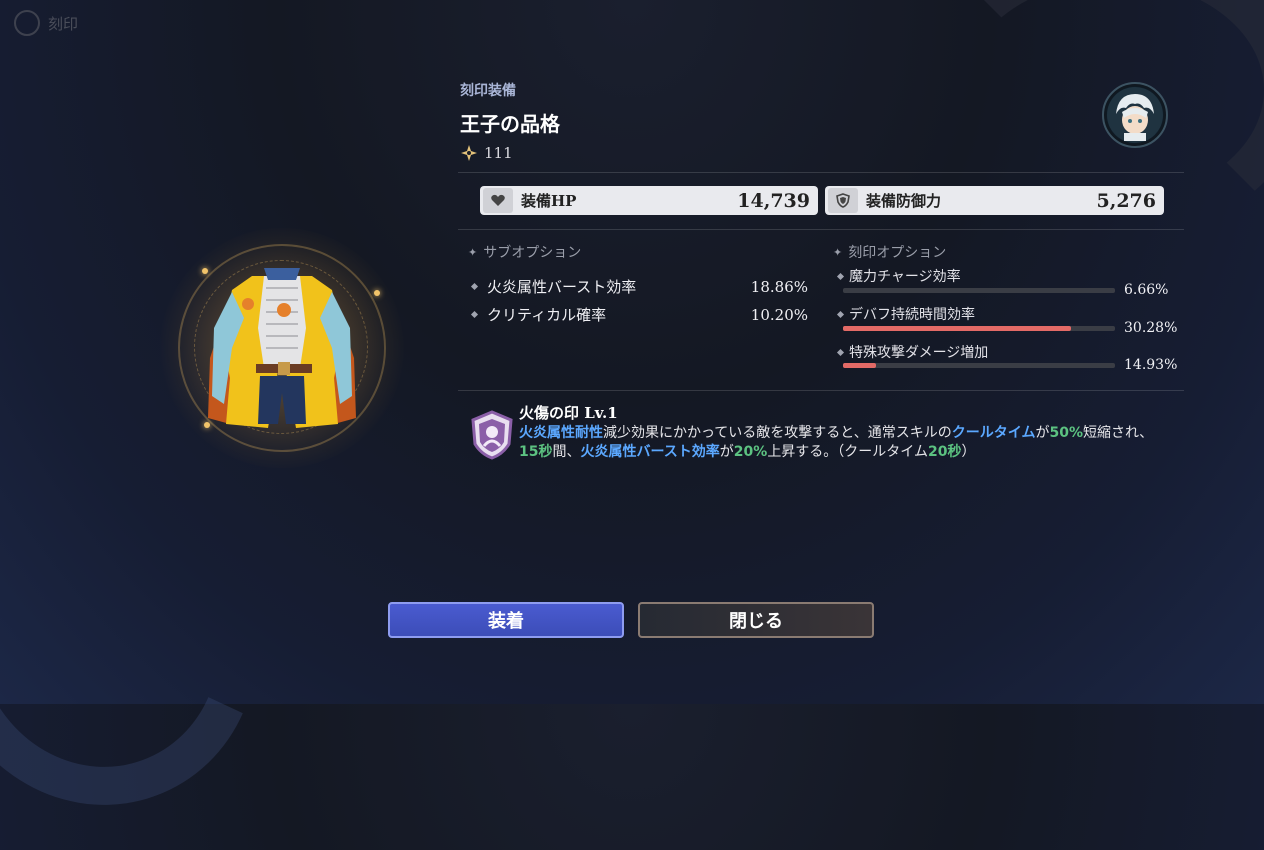 Image resolution: width=1264 pixels, height=850 pixels. I want to click on character-avatar, so click(1135, 115).